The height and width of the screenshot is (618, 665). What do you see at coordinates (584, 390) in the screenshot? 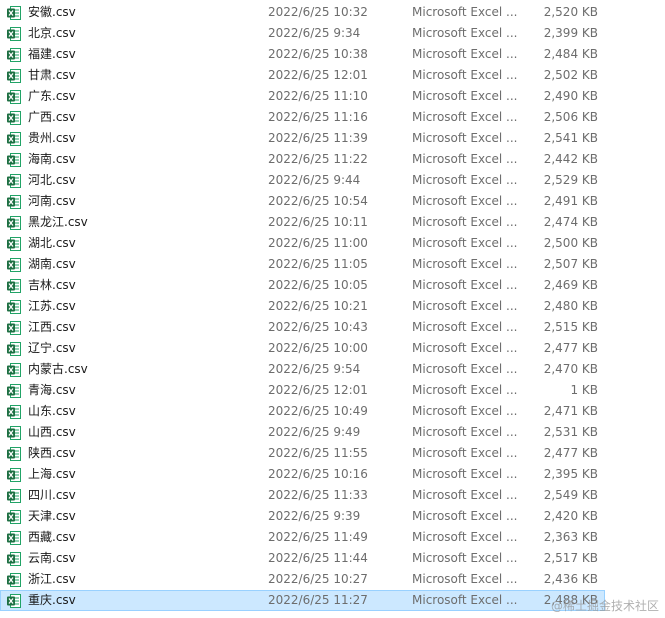
I see `file-size: 1 KB` at bounding box center [584, 390].